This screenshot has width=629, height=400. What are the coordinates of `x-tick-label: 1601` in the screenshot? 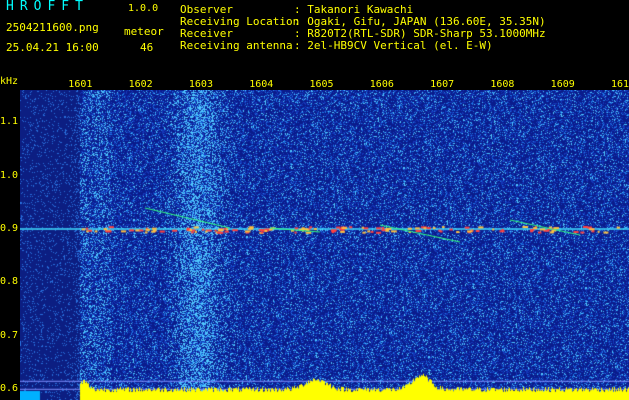 It's located at (80, 84).